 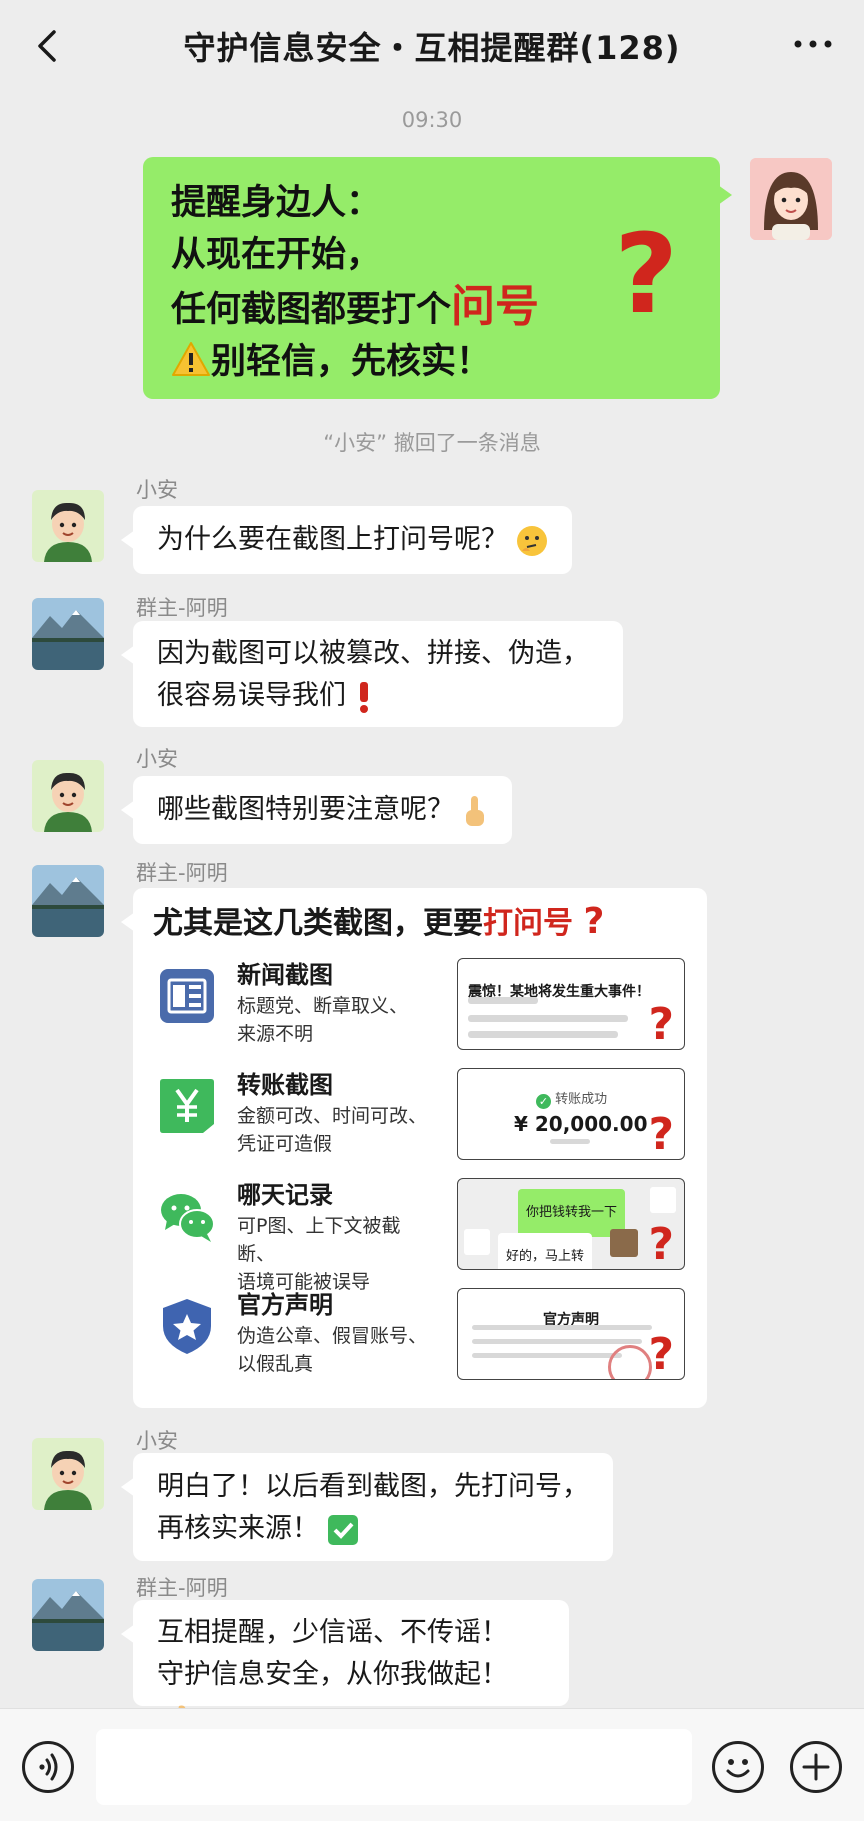 What do you see at coordinates (48, 46) in the screenshot?
I see `back-icon` at bounding box center [48, 46].